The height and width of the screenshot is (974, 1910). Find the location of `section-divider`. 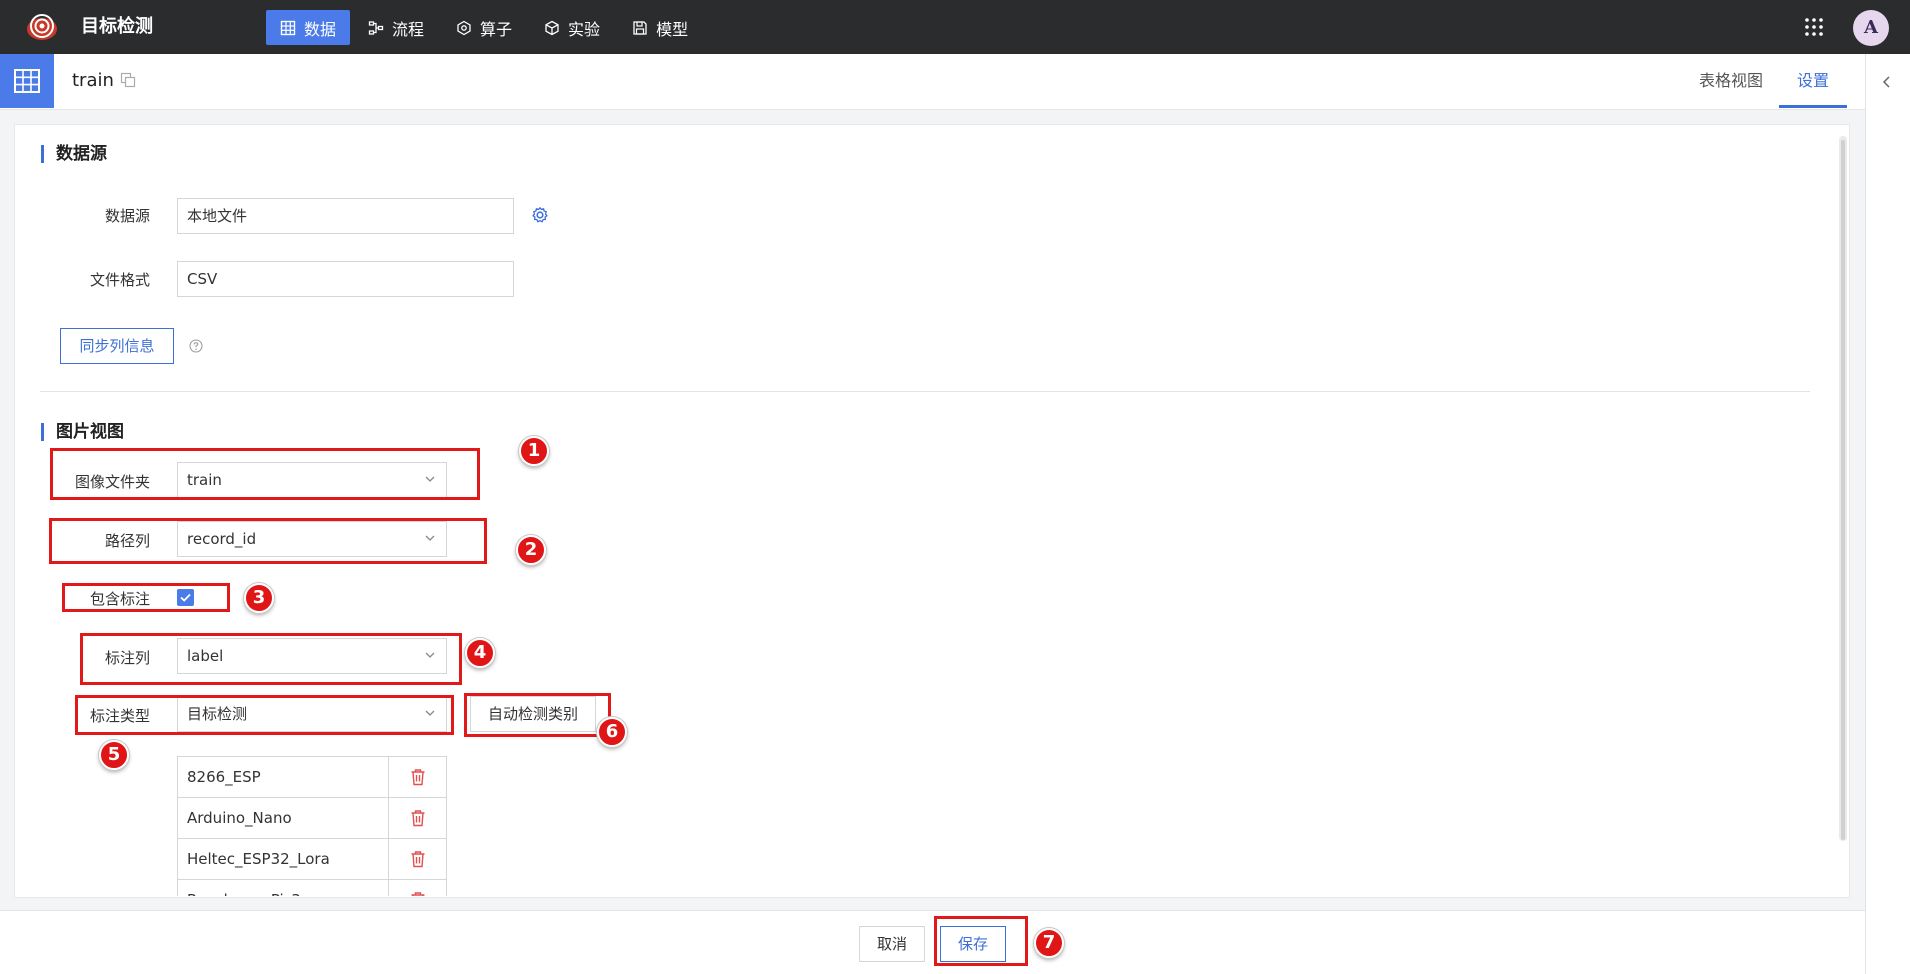

section-divider is located at coordinates (925, 391).